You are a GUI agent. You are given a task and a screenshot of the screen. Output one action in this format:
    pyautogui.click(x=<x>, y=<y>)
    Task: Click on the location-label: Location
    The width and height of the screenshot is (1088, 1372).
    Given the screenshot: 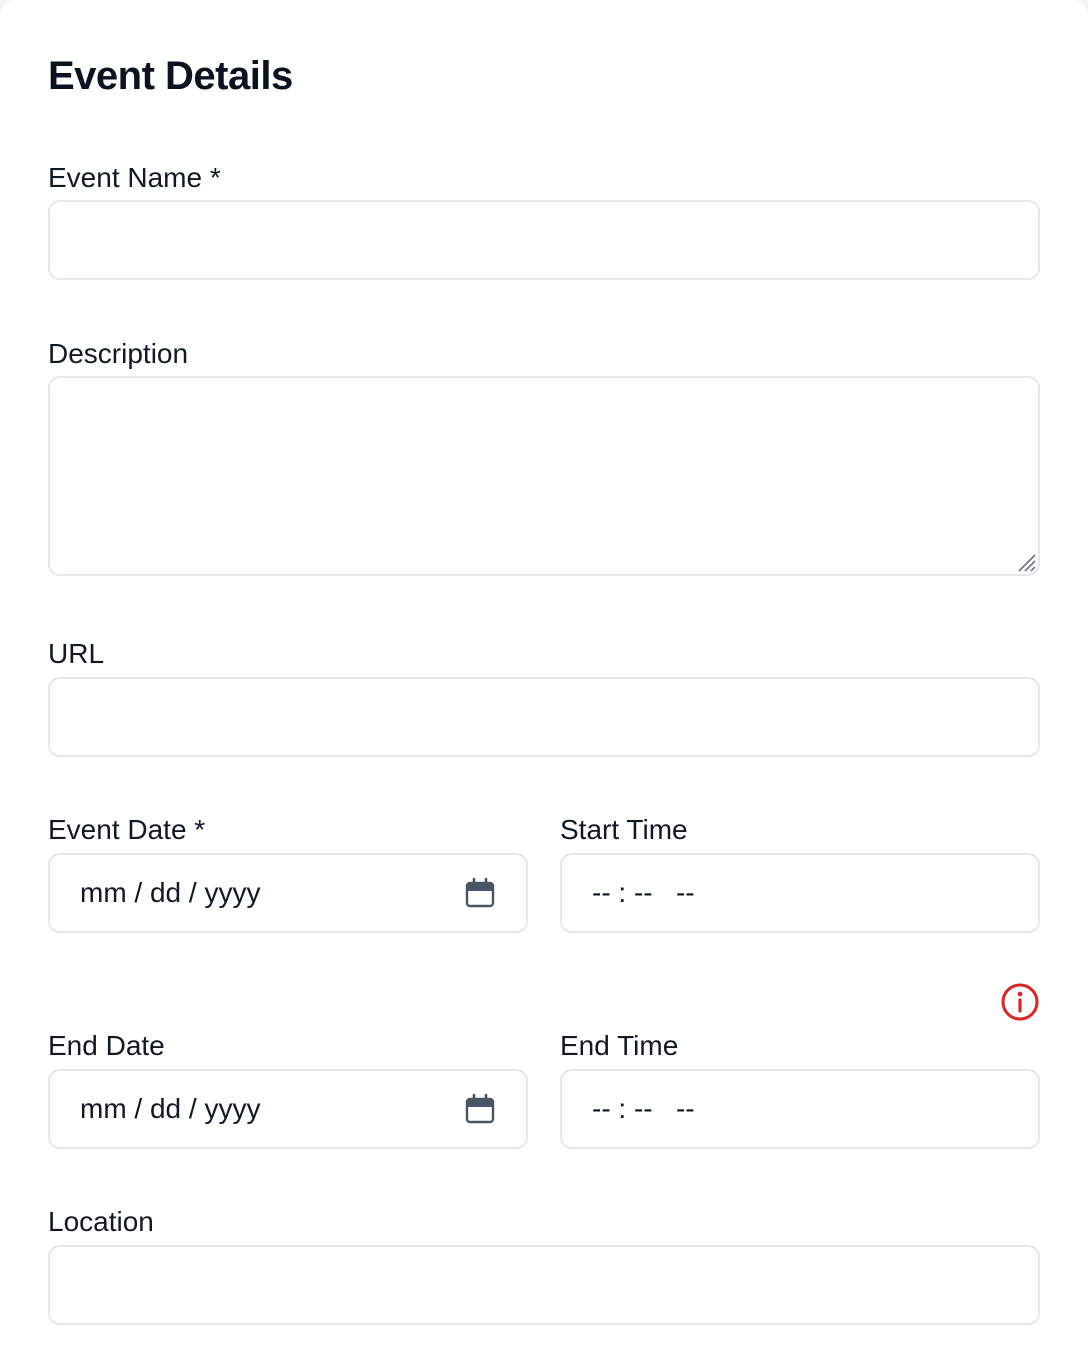 What is the action you would take?
    pyautogui.click(x=101, y=1221)
    